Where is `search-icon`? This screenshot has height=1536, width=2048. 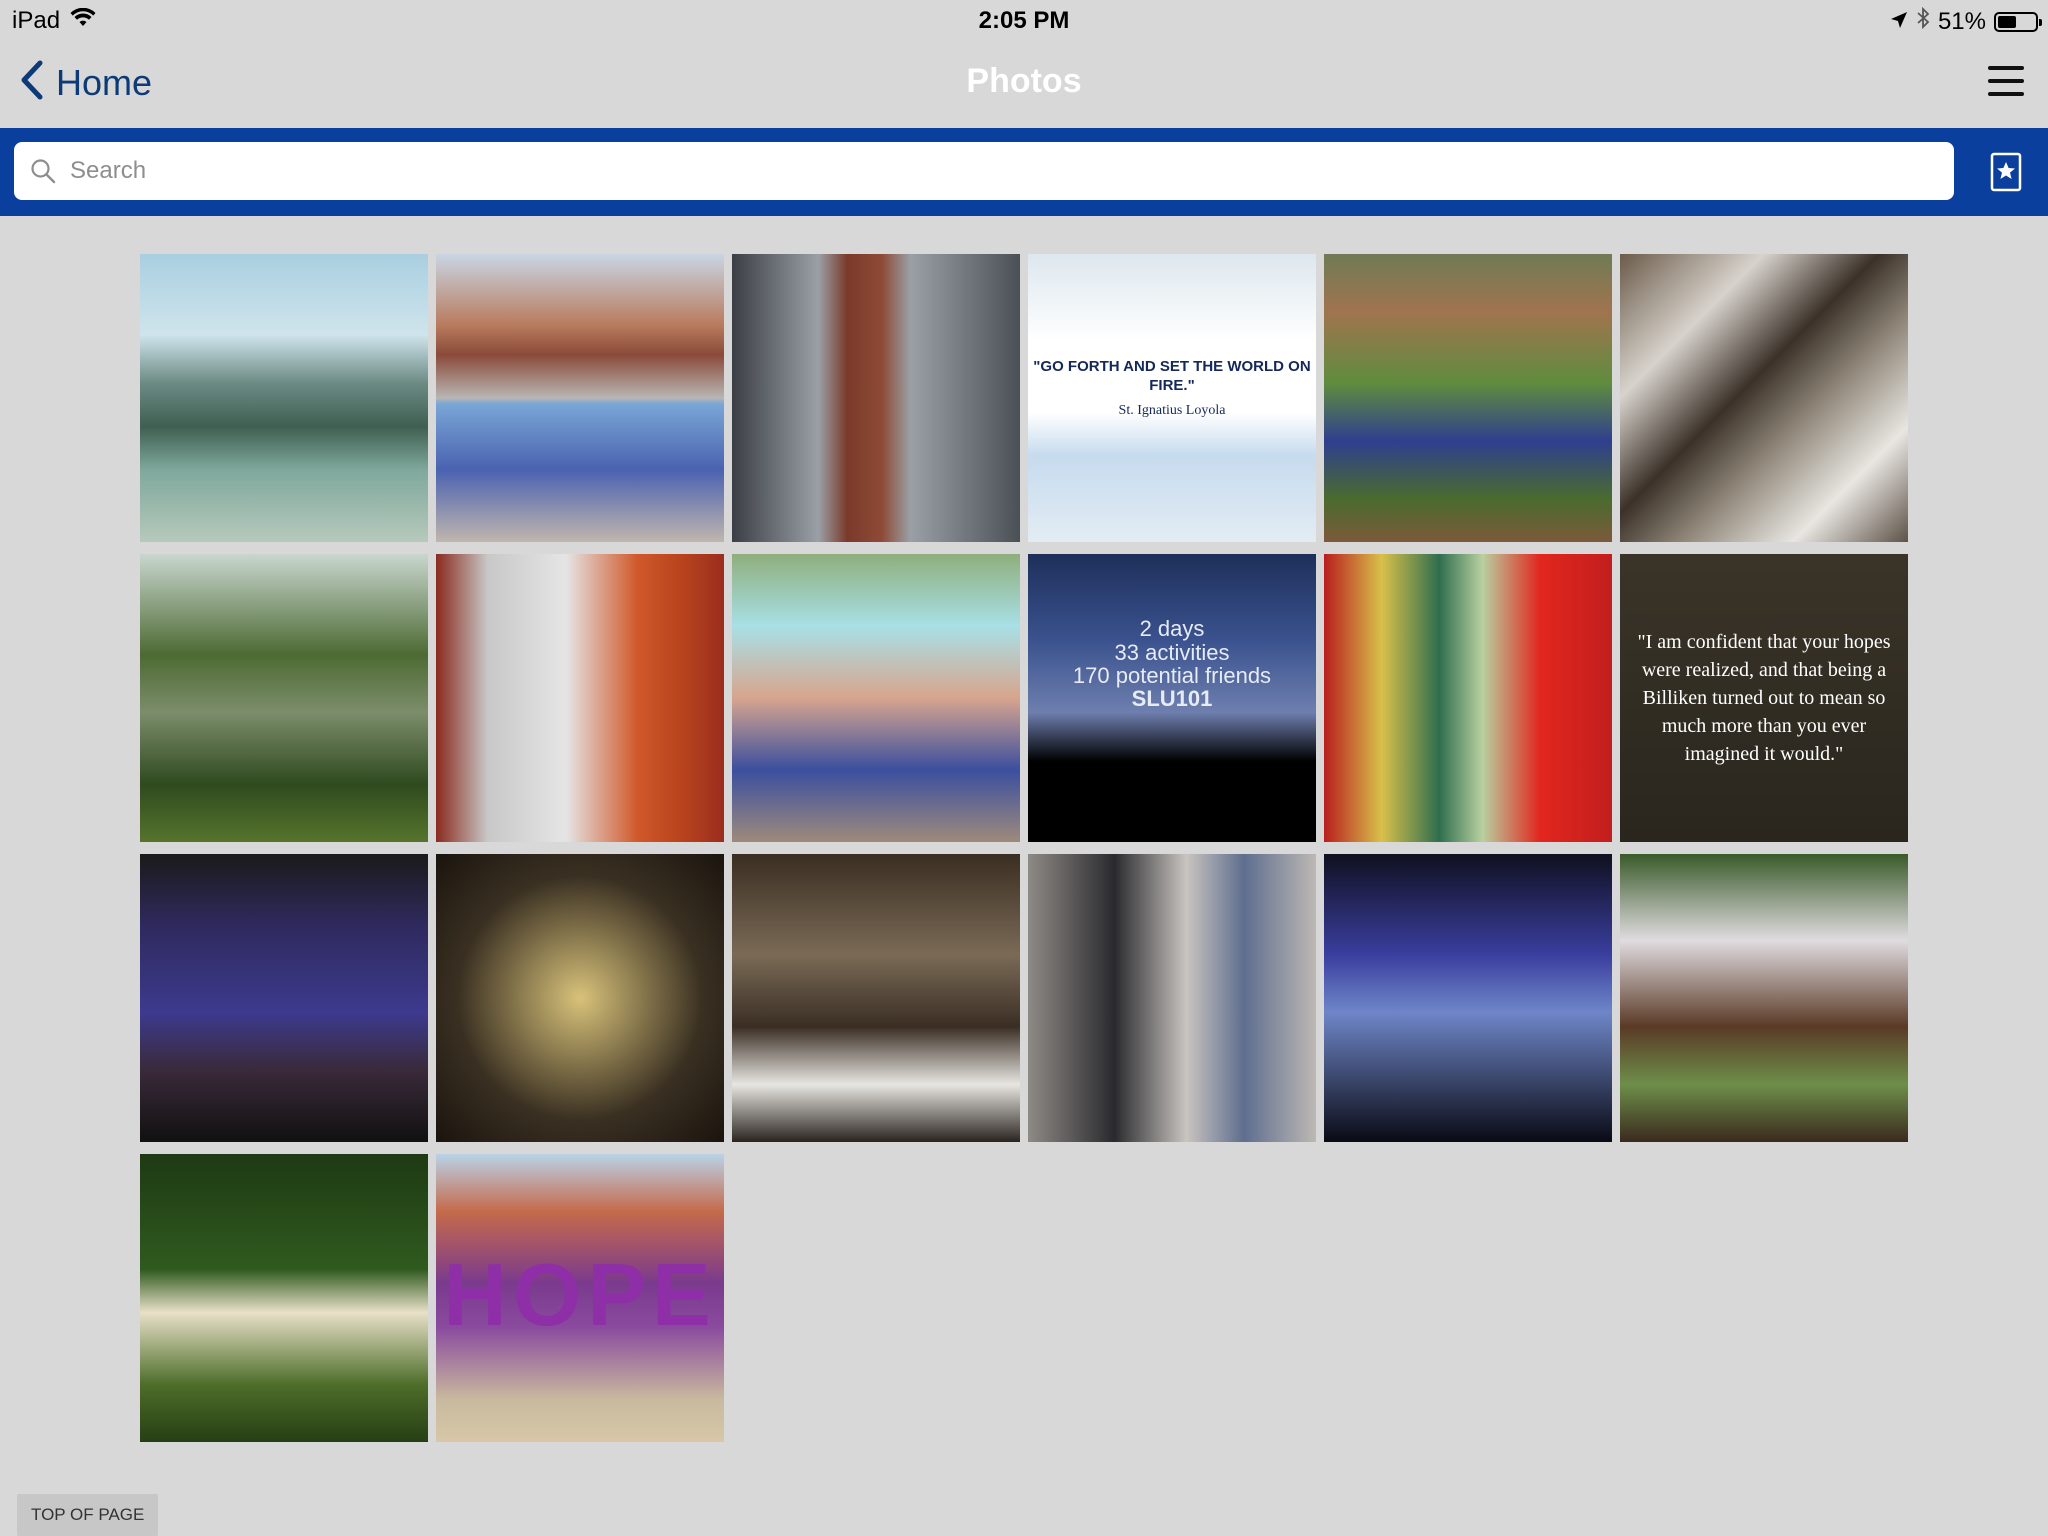 search-icon is located at coordinates (43, 171).